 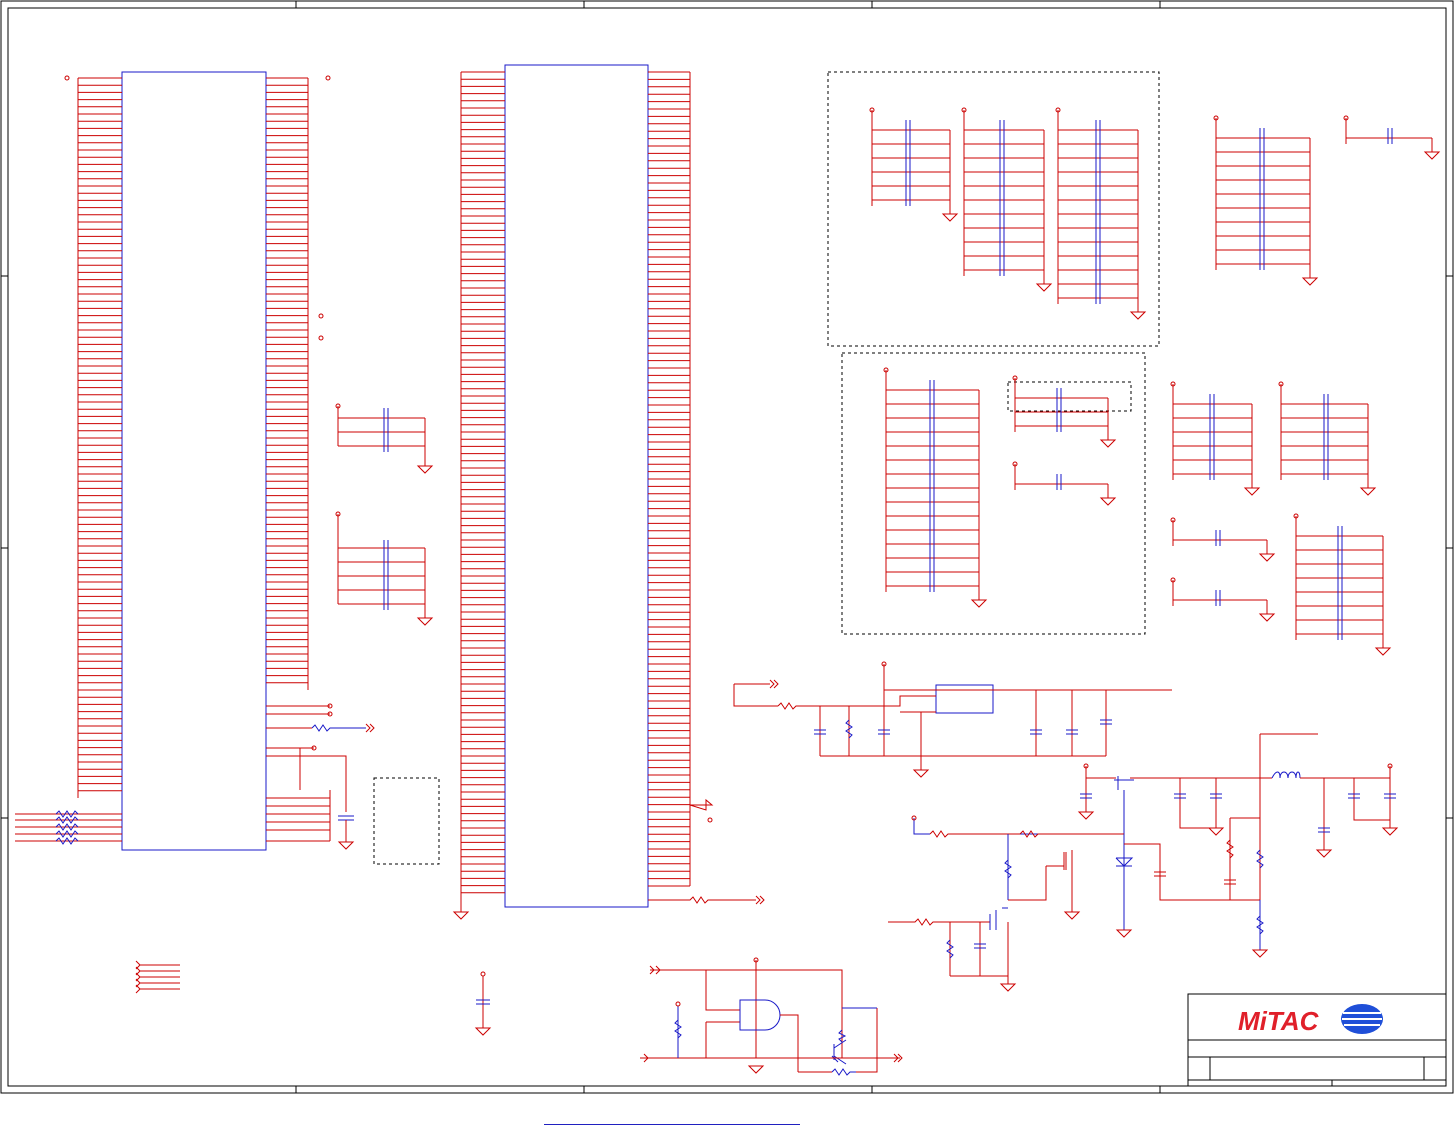 What do you see at coordinates (384, 438) in the screenshot?
I see `capacitor-bank-a` at bounding box center [384, 438].